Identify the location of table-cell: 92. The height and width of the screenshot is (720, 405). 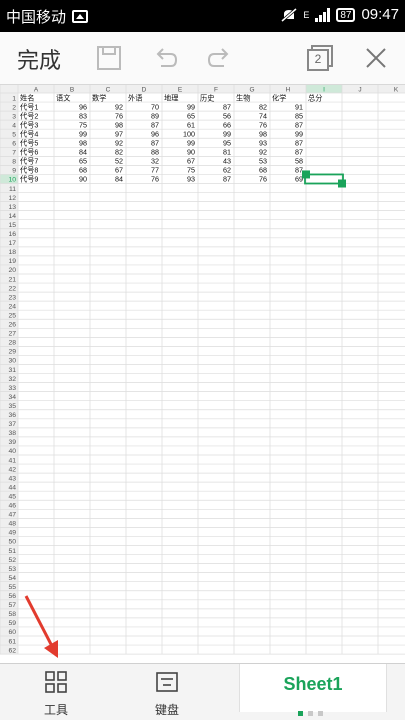
(263, 152).